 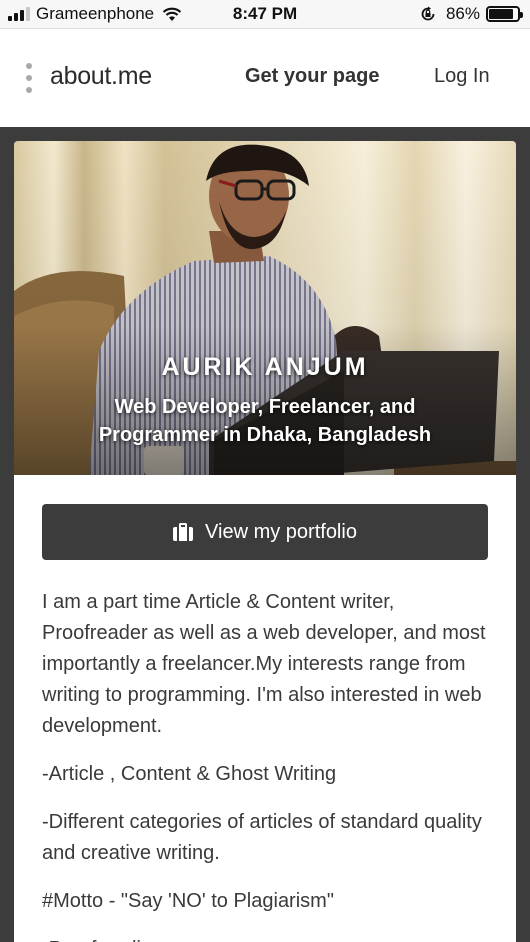 What do you see at coordinates (189, 774) in the screenshot?
I see `bio-paragraph: -Article , Content & Ghost Writing` at bounding box center [189, 774].